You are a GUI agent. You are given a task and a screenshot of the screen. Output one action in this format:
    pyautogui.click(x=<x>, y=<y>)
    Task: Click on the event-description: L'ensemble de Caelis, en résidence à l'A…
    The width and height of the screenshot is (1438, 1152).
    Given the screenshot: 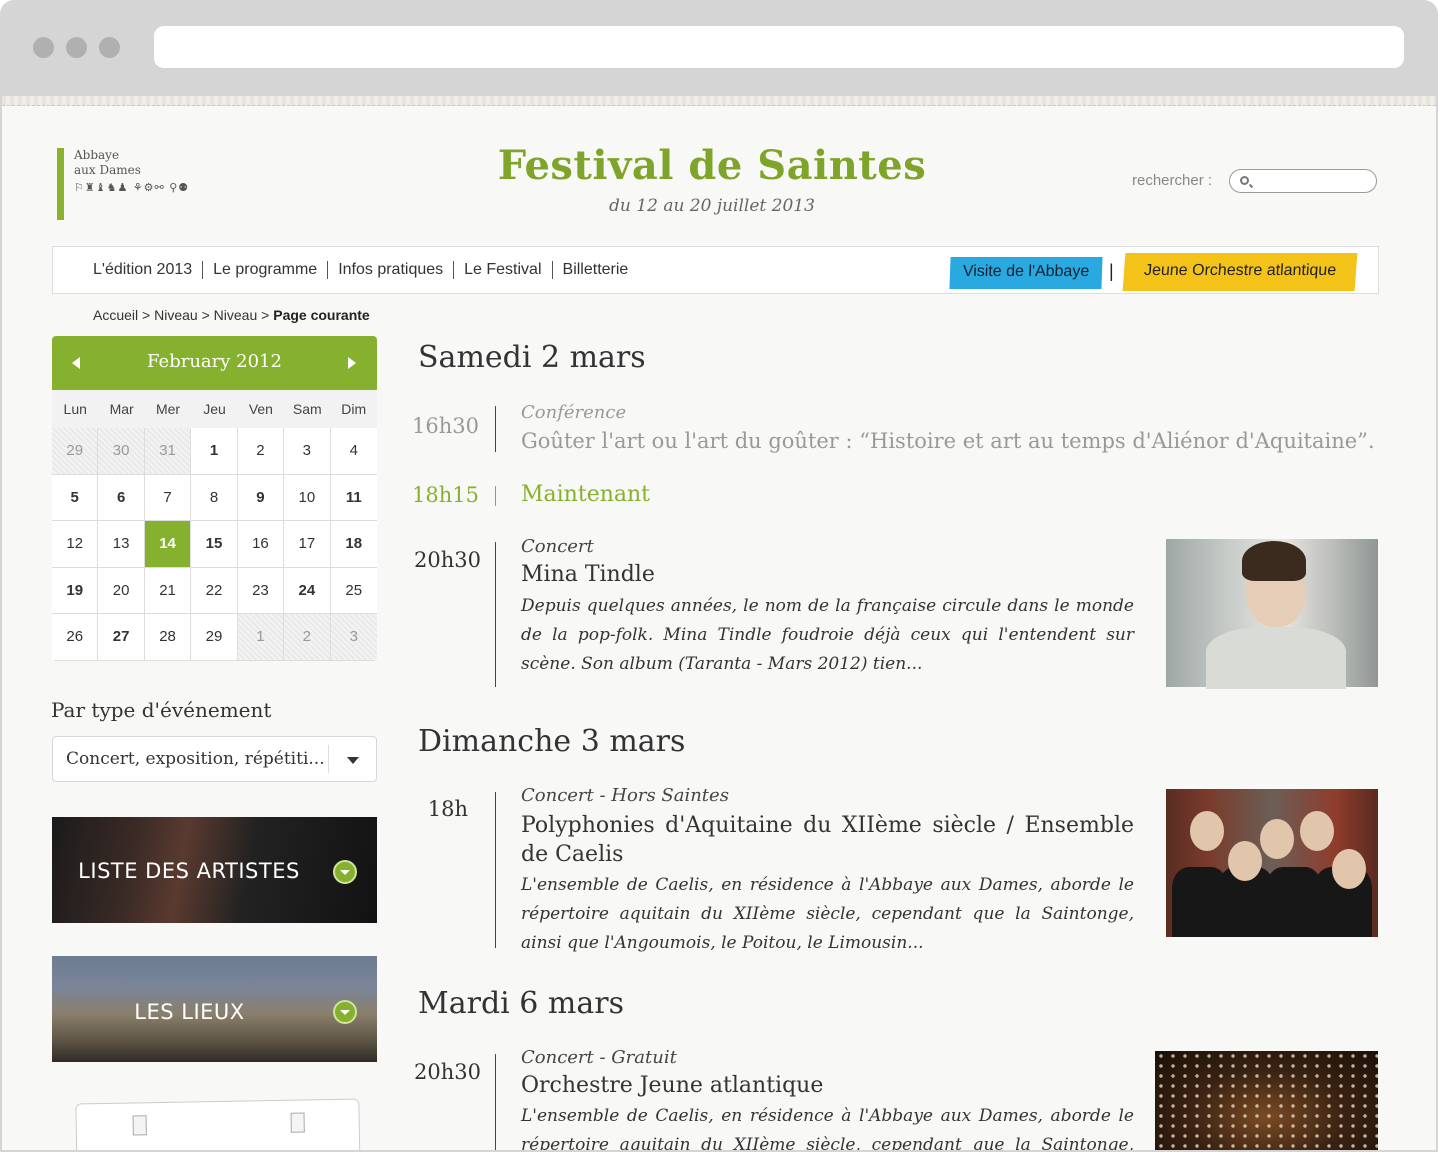 What is the action you would take?
    pyautogui.click(x=827, y=1129)
    